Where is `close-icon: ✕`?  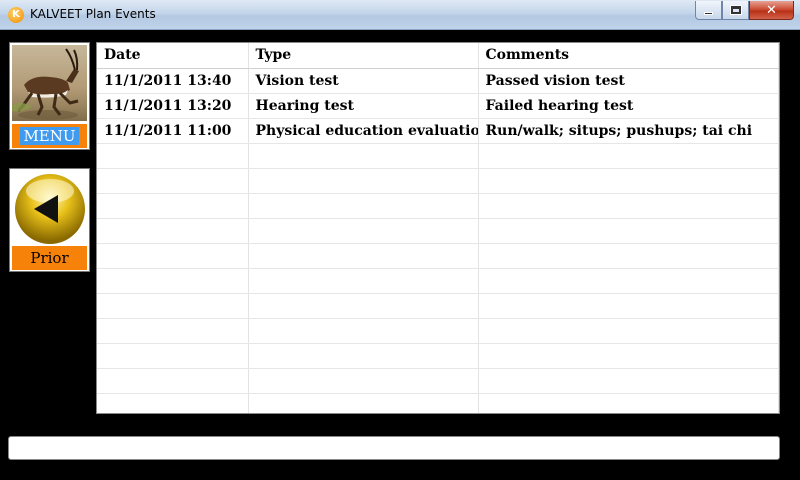
close-icon: ✕ is located at coordinates (771, 10).